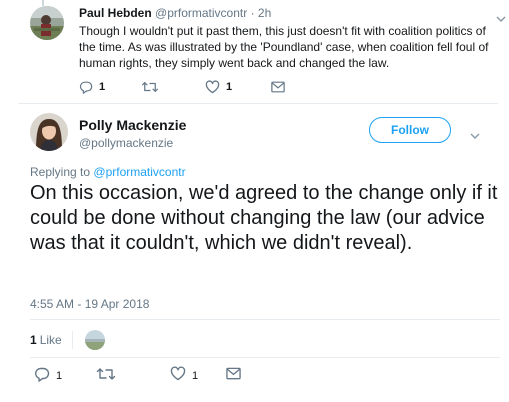 Image resolution: width=509 pixels, height=402 pixels. What do you see at coordinates (43, 3) in the screenshot?
I see `thread-connector` at bounding box center [43, 3].